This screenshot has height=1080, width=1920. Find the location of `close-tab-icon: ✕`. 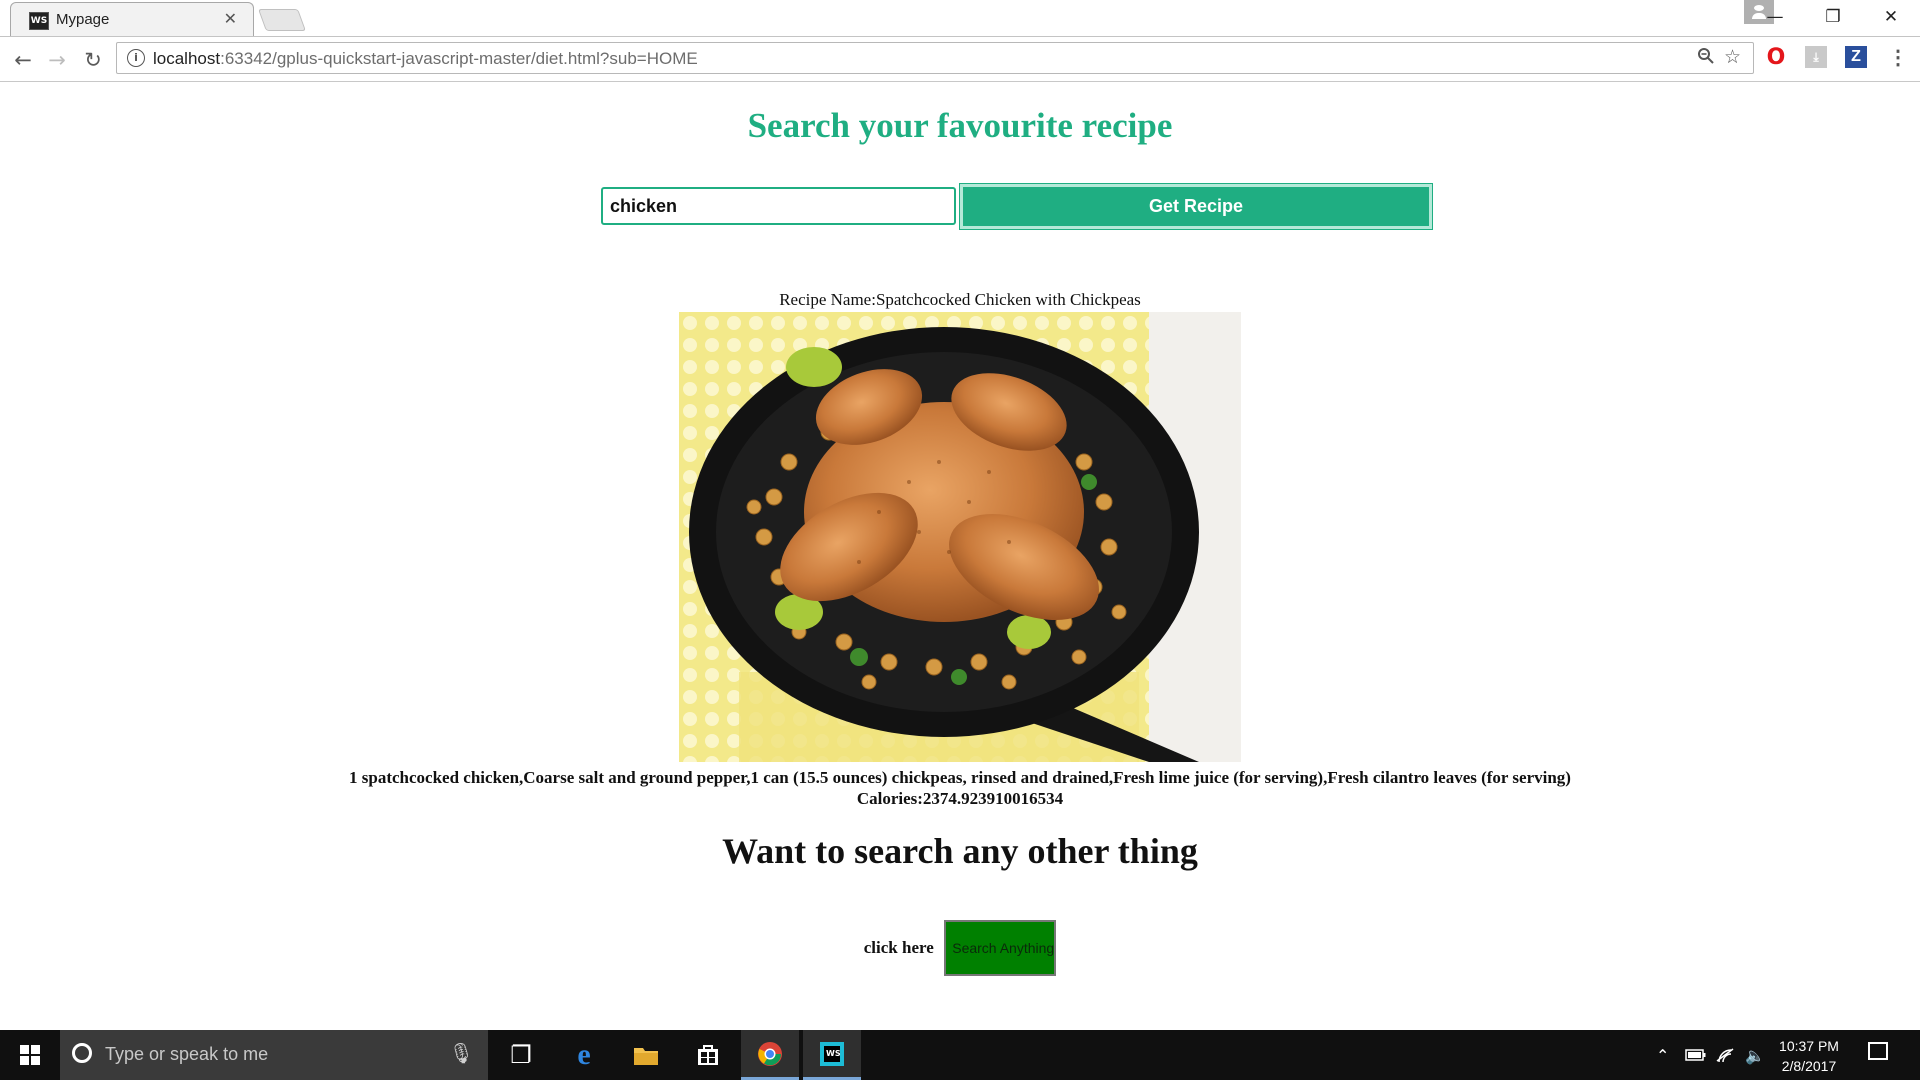

close-tab-icon: ✕ is located at coordinates (230, 19).